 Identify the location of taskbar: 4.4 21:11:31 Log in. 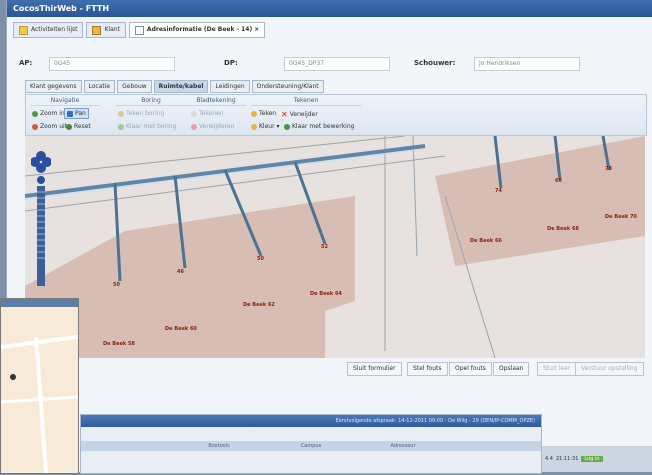
(597, 459).